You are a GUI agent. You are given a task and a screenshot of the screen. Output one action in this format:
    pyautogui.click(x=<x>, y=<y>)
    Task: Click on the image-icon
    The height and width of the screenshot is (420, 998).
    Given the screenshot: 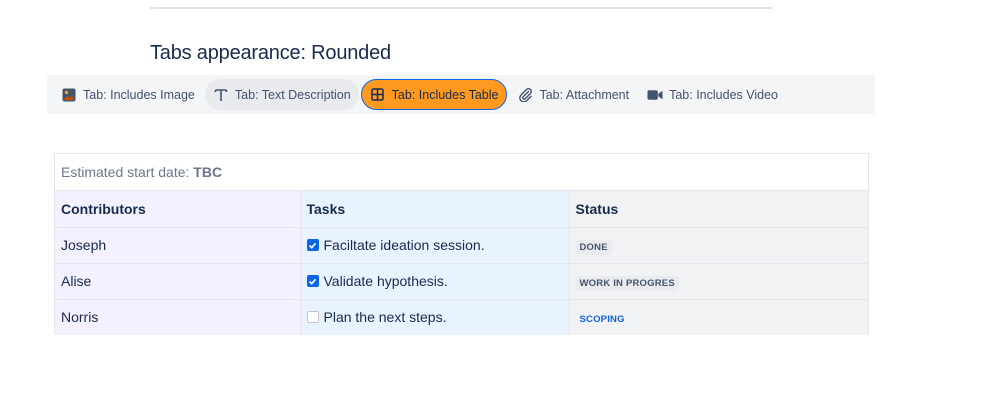 What is the action you would take?
    pyautogui.click(x=69, y=95)
    